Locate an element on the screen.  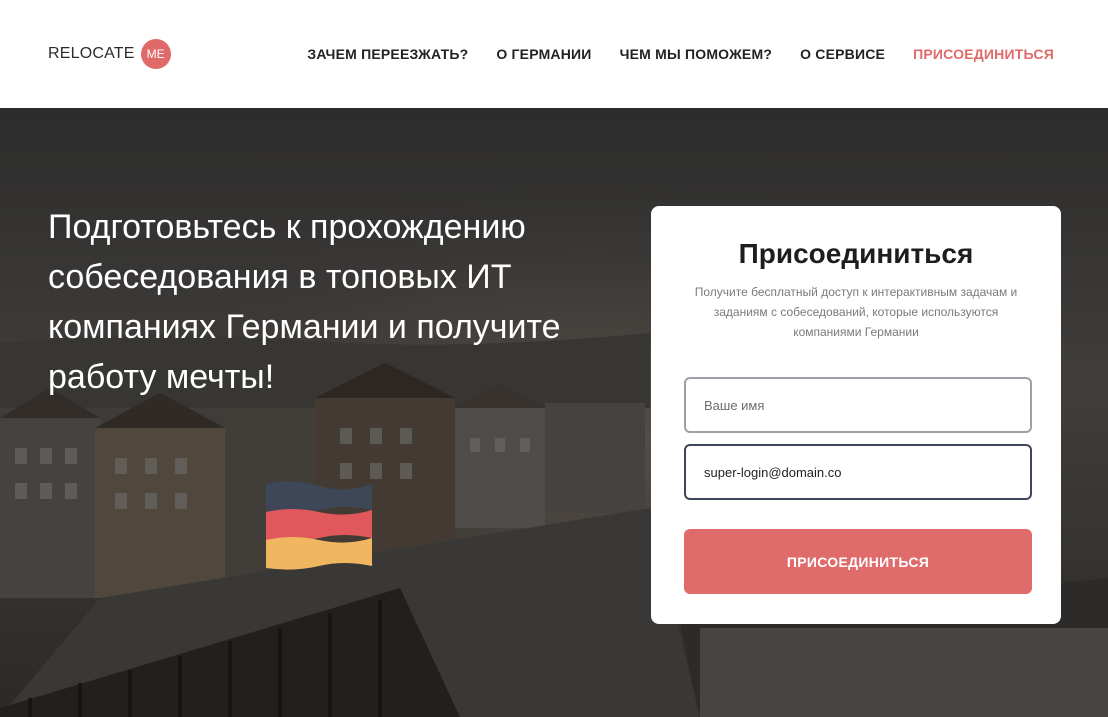
nav-how-we-help: ЧЕМ МЫ ПОМОЖЕМ? is located at coordinates (696, 54).